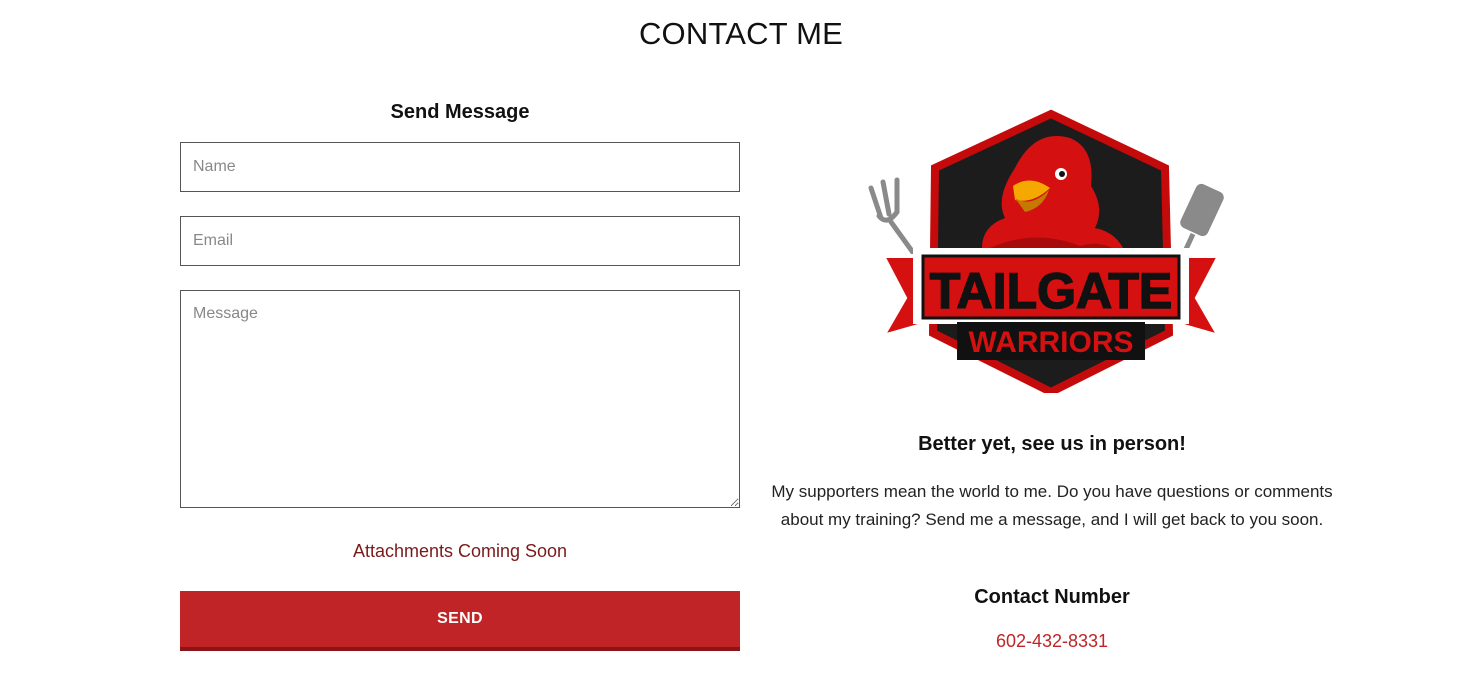  I want to click on tailgate-warriors-logo: TAILGATE WARRIORS, so click(1051, 250).